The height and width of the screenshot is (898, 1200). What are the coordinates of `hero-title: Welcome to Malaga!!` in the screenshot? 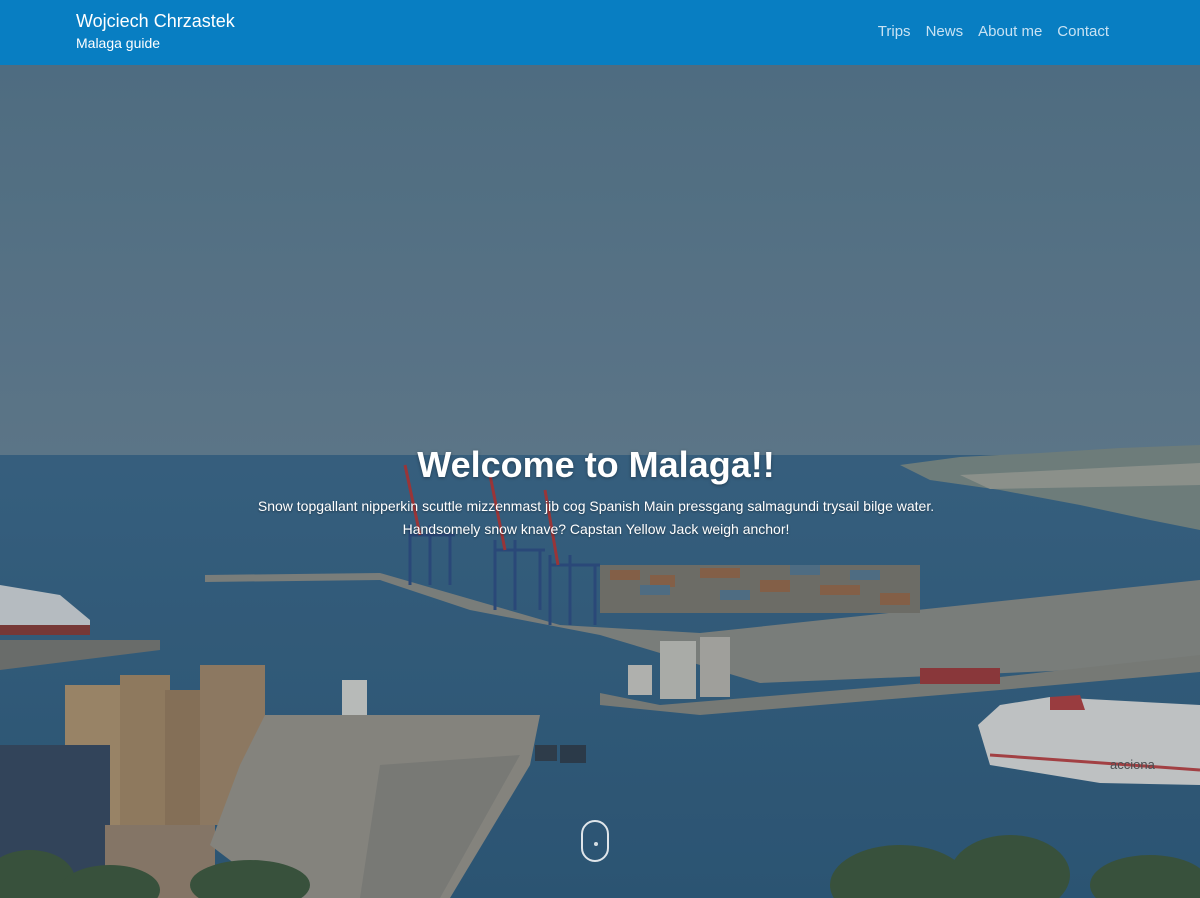 It's located at (596, 464).